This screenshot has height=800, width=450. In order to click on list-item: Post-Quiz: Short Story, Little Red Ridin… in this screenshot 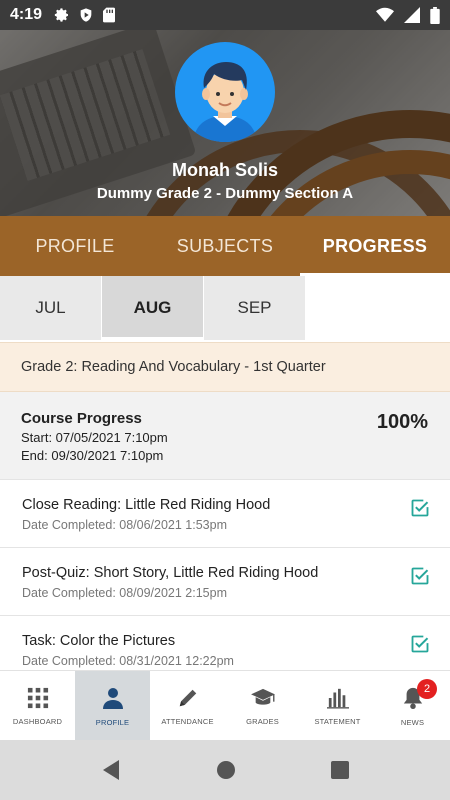, I will do `click(225, 582)`.